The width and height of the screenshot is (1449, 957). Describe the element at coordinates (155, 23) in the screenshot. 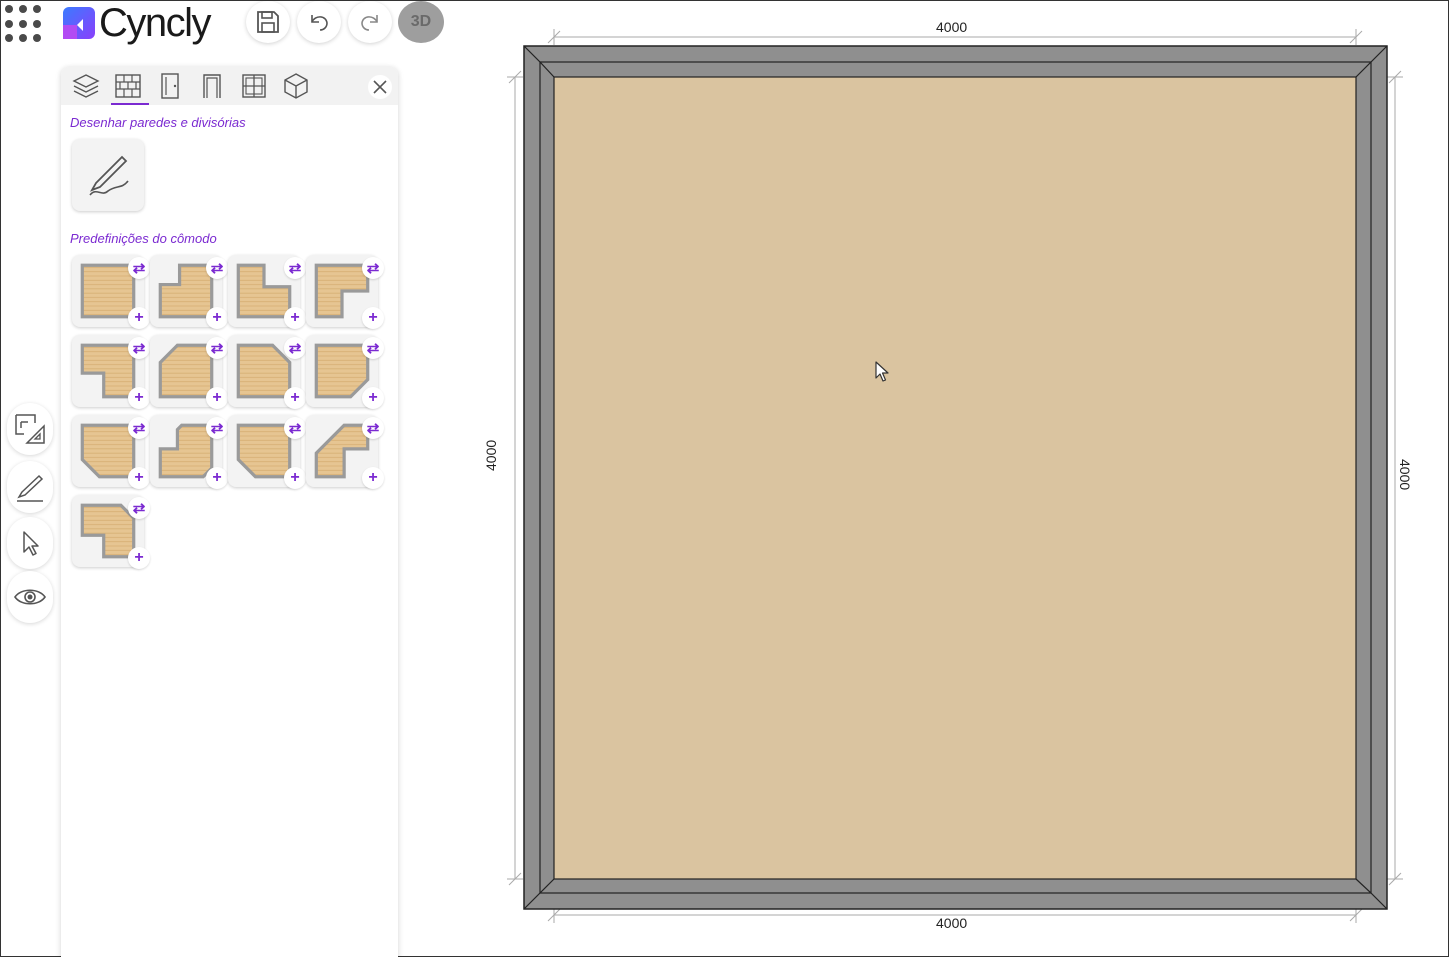

I see `brand-name: Cyncly` at that location.